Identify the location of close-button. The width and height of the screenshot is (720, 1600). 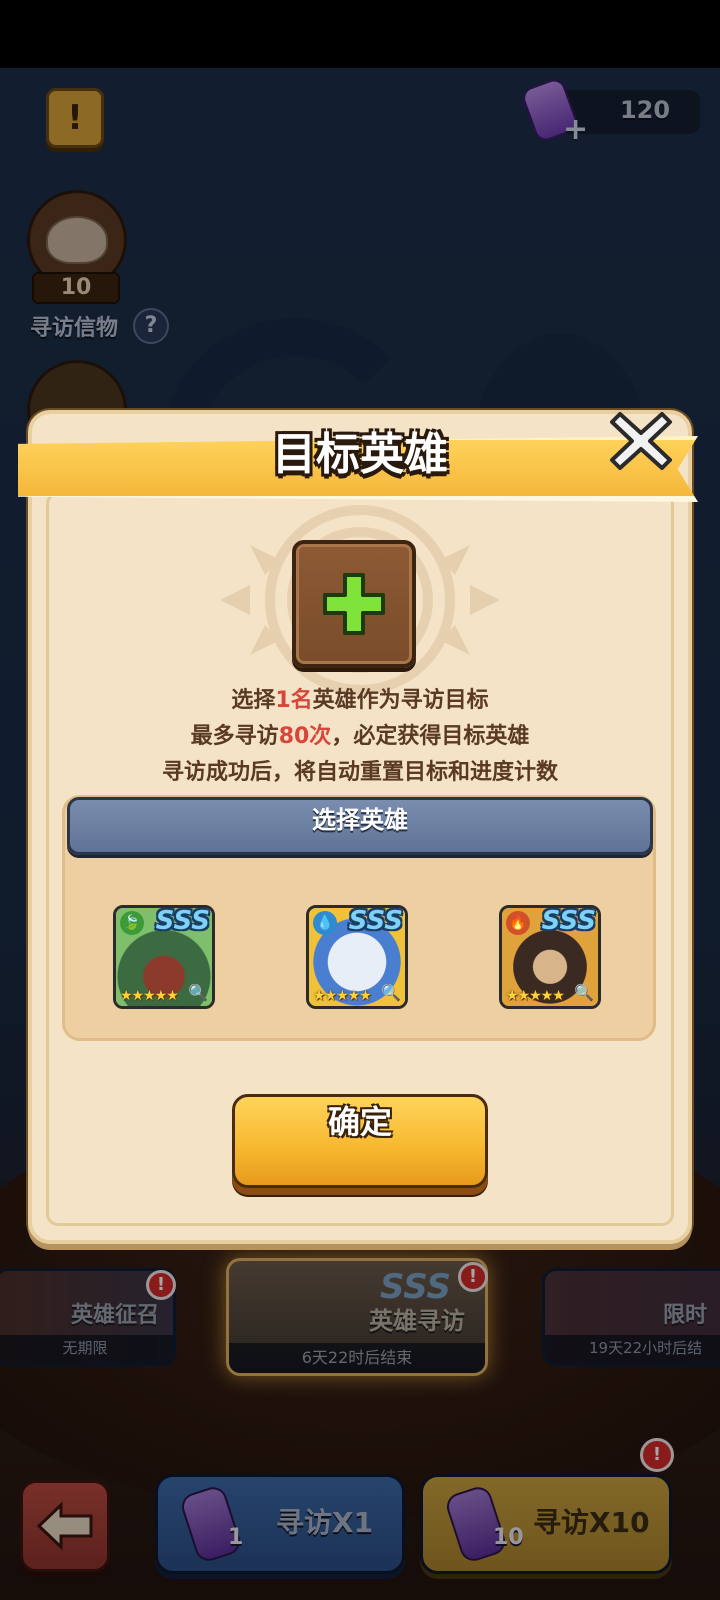
(641, 441).